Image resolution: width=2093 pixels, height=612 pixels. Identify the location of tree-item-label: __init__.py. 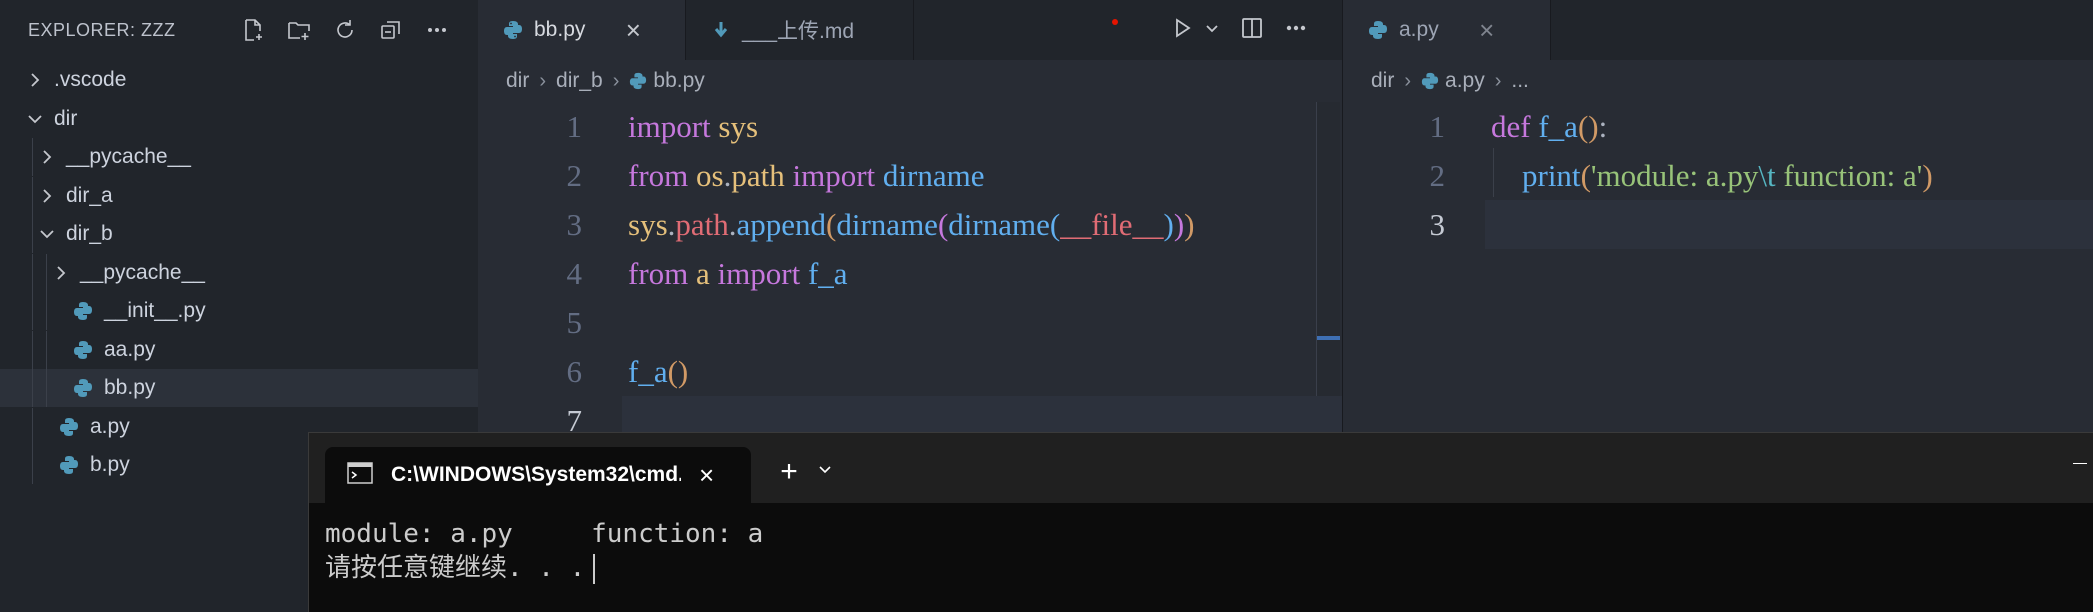
(155, 310).